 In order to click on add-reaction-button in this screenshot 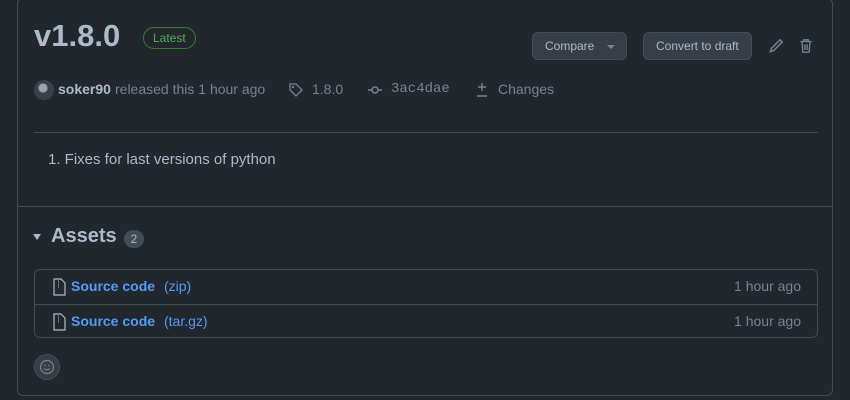, I will do `click(47, 367)`.